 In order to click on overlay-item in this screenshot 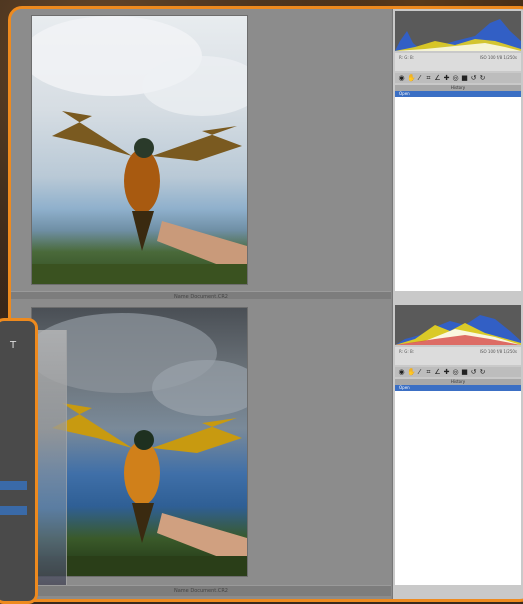, I will do `click(13, 455)`.